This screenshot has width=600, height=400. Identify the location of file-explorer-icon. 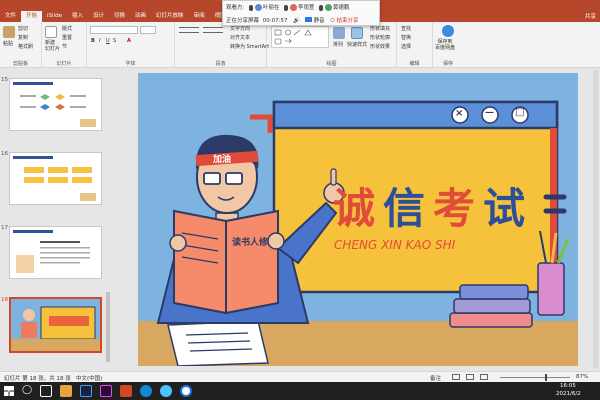
(66, 391).